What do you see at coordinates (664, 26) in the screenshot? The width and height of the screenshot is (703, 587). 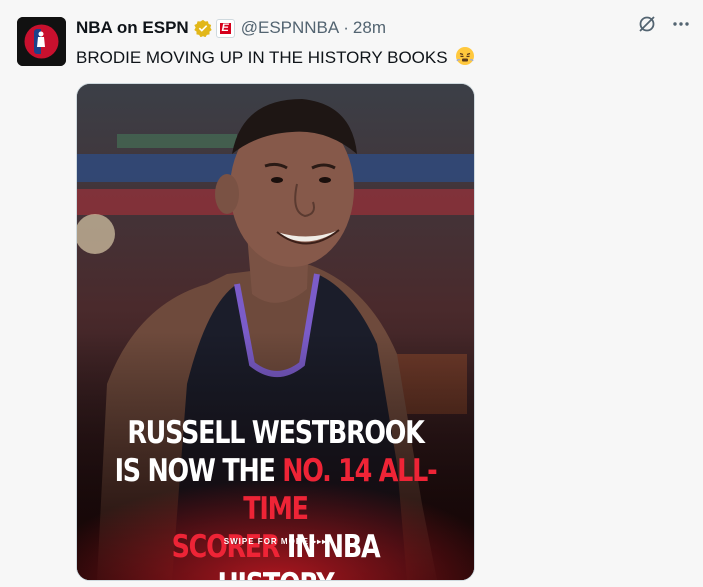 I see `tweet-actions` at bounding box center [664, 26].